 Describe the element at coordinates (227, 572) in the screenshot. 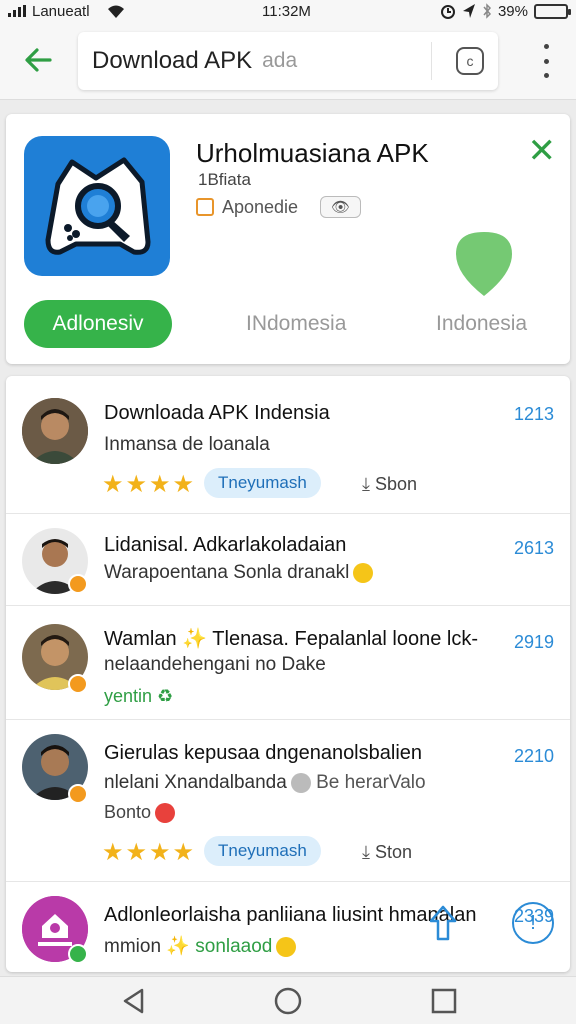

I see `item-subtitle: Warapoentana Sonla dranakl` at that location.